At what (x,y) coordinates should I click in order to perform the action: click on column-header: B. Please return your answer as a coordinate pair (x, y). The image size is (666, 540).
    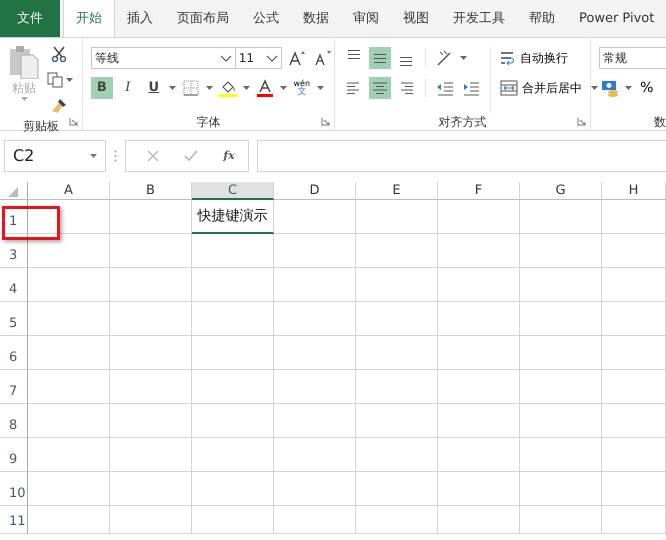
    Looking at the image, I should click on (151, 191).